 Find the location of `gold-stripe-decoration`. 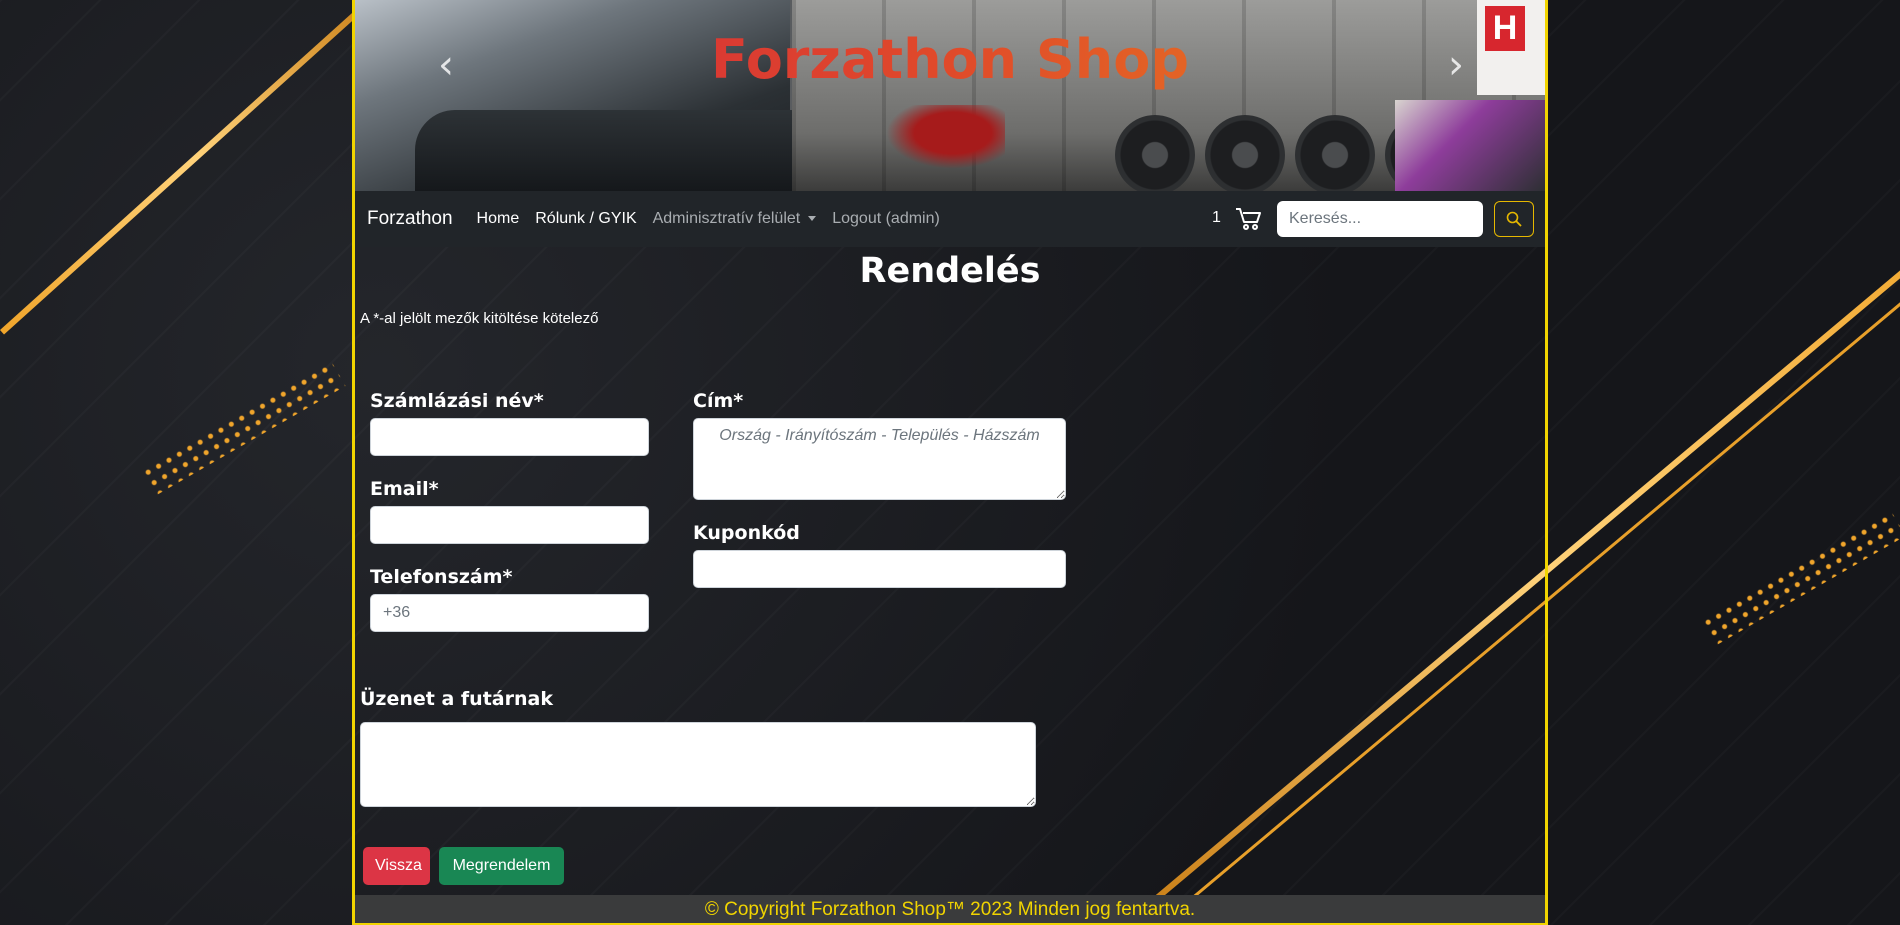

gold-stripe-decoration is located at coordinates (195, 167).